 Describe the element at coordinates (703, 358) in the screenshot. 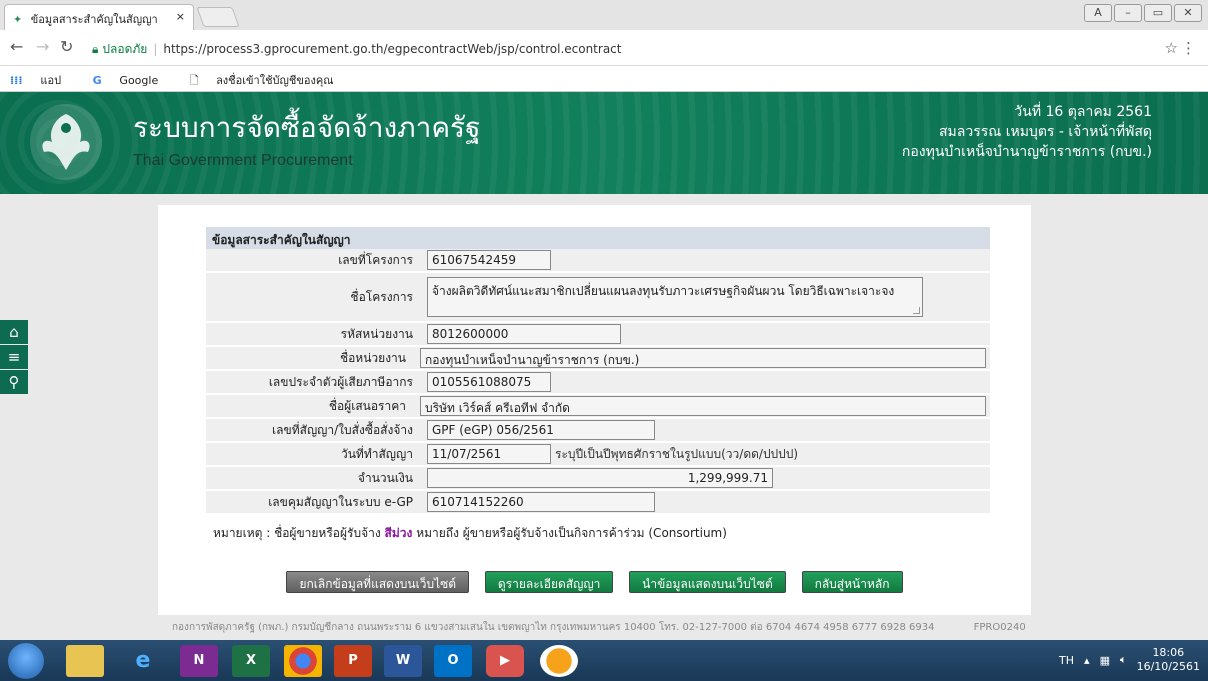

I see `agency-name-field: กองทุนบำเหน็จบำนาญข้าราชการ (กบข.)` at that location.